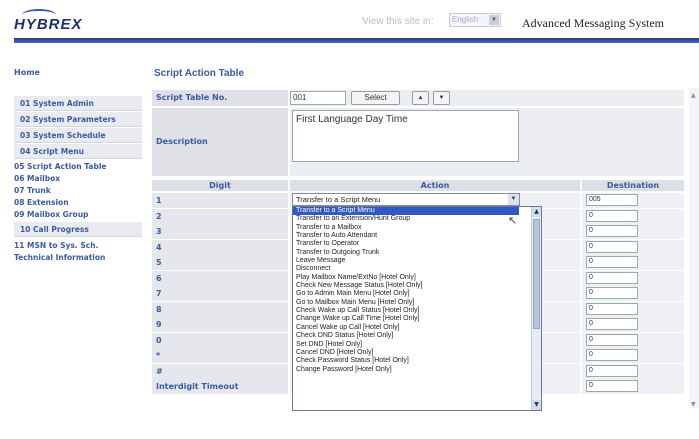 Image resolution: width=699 pixels, height=439 pixels. Describe the element at coordinates (318, 98) in the screenshot. I see `script-table-input: 001` at that location.